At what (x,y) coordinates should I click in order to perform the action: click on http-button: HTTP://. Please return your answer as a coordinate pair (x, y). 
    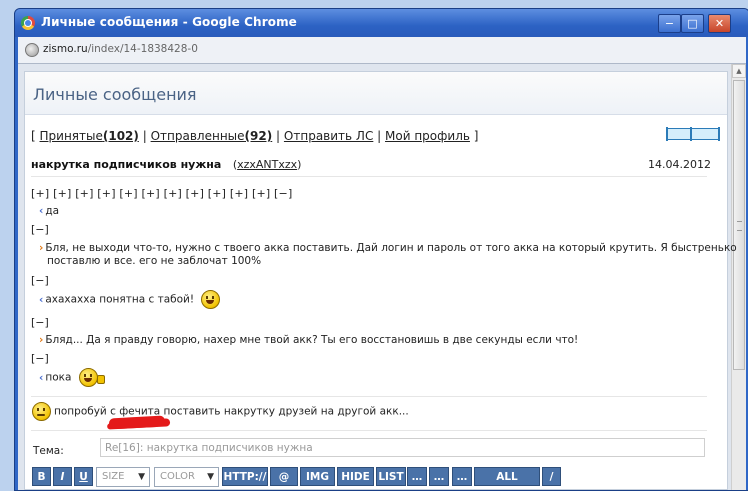
    Looking at the image, I should click on (245, 476).